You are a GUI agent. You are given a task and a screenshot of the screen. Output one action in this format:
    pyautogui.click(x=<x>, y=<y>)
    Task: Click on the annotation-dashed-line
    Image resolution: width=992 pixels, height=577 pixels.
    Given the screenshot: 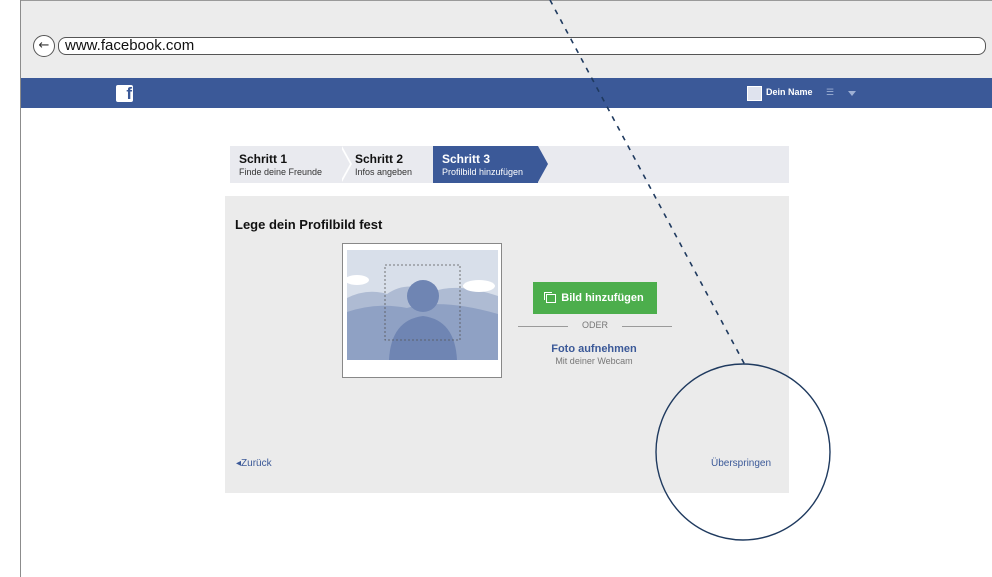 What is the action you would take?
    pyautogui.click(x=647, y=183)
    